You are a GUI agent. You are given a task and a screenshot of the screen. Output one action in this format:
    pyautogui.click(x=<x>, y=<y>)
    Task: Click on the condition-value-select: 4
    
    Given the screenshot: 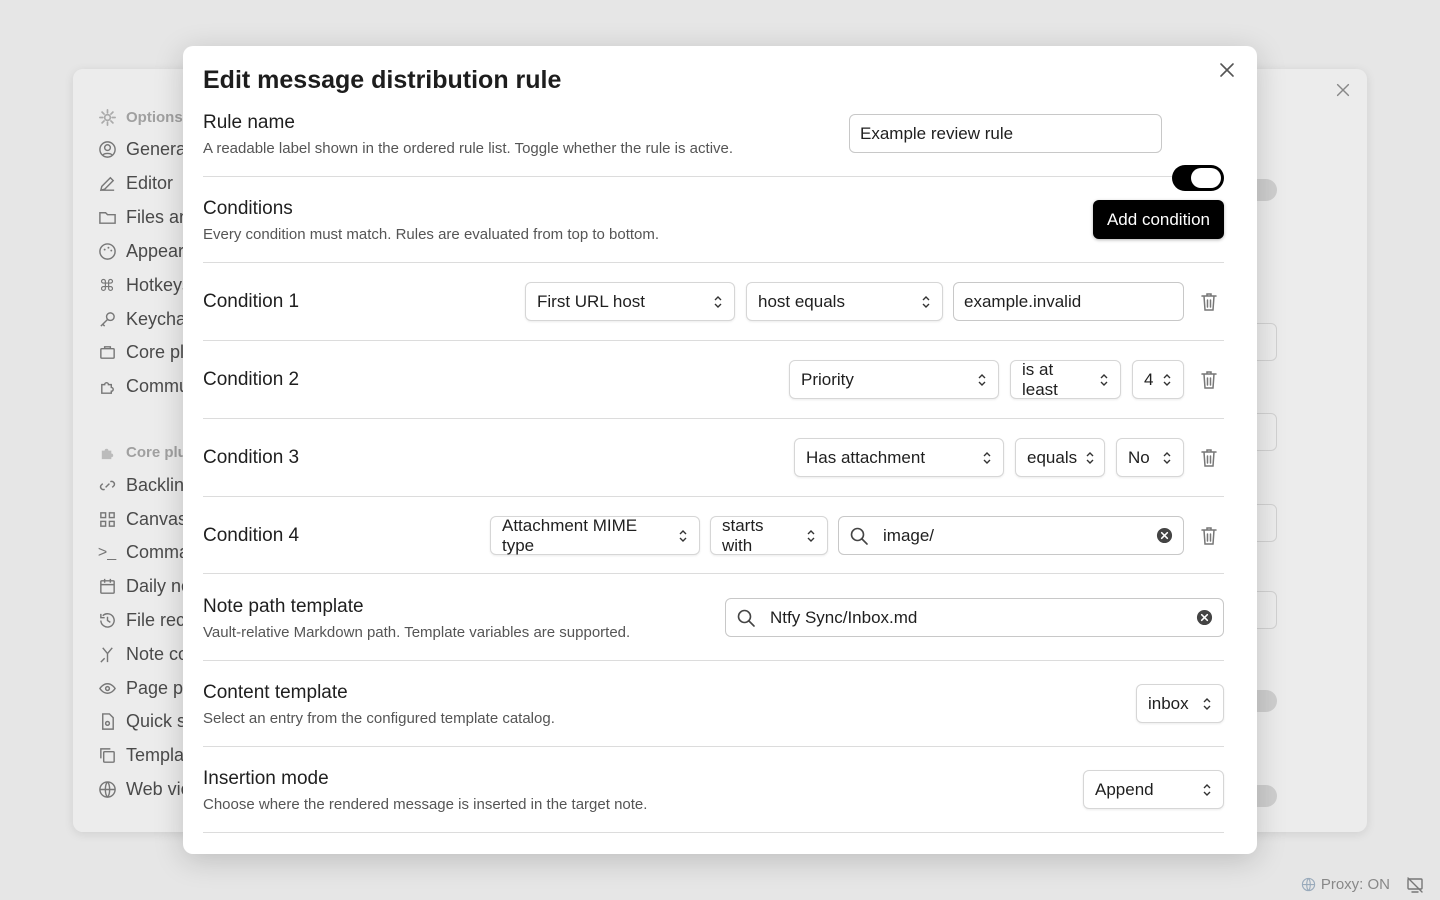 What is the action you would take?
    pyautogui.click(x=1158, y=379)
    